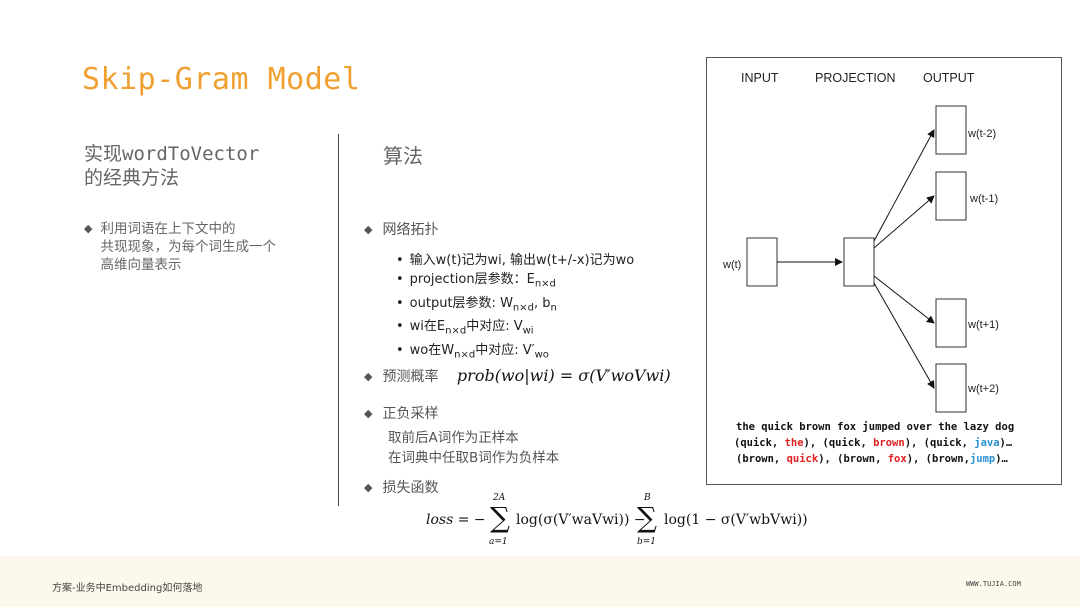 The height and width of the screenshot is (607, 1080). I want to click on header-input: INPUT, so click(760, 78).